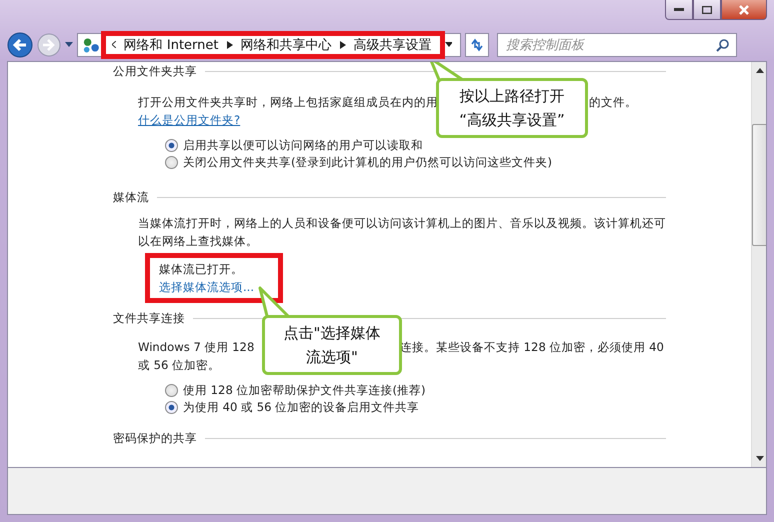 The width and height of the screenshot is (774, 522). What do you see at coordinates (91, 45) in the screenshot?
I see `network-icon` at bounding box center [91, 45].